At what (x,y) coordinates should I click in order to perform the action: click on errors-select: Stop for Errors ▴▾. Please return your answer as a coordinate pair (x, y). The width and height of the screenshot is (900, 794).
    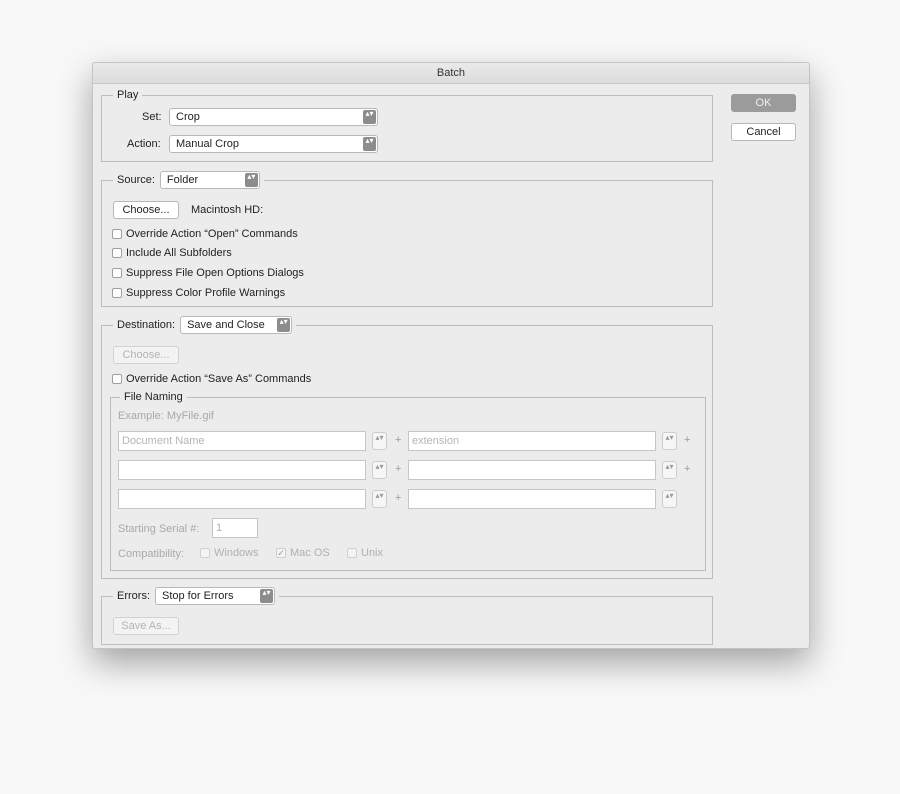
    Looking at the image, I should click on (215, 596).